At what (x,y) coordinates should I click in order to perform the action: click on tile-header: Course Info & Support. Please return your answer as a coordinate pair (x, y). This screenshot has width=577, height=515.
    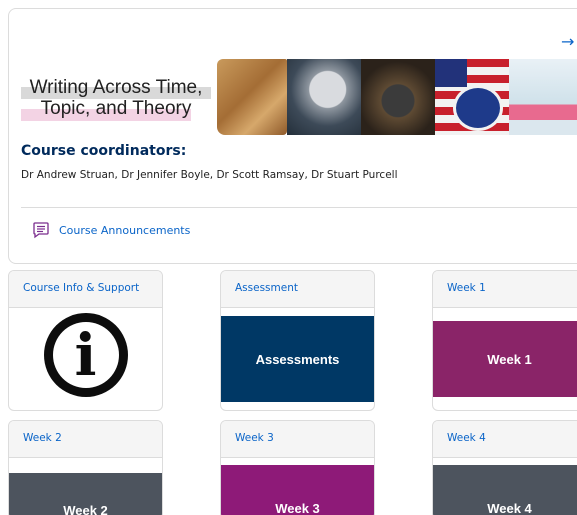
    Looking at the image, I should click on (85, 289).